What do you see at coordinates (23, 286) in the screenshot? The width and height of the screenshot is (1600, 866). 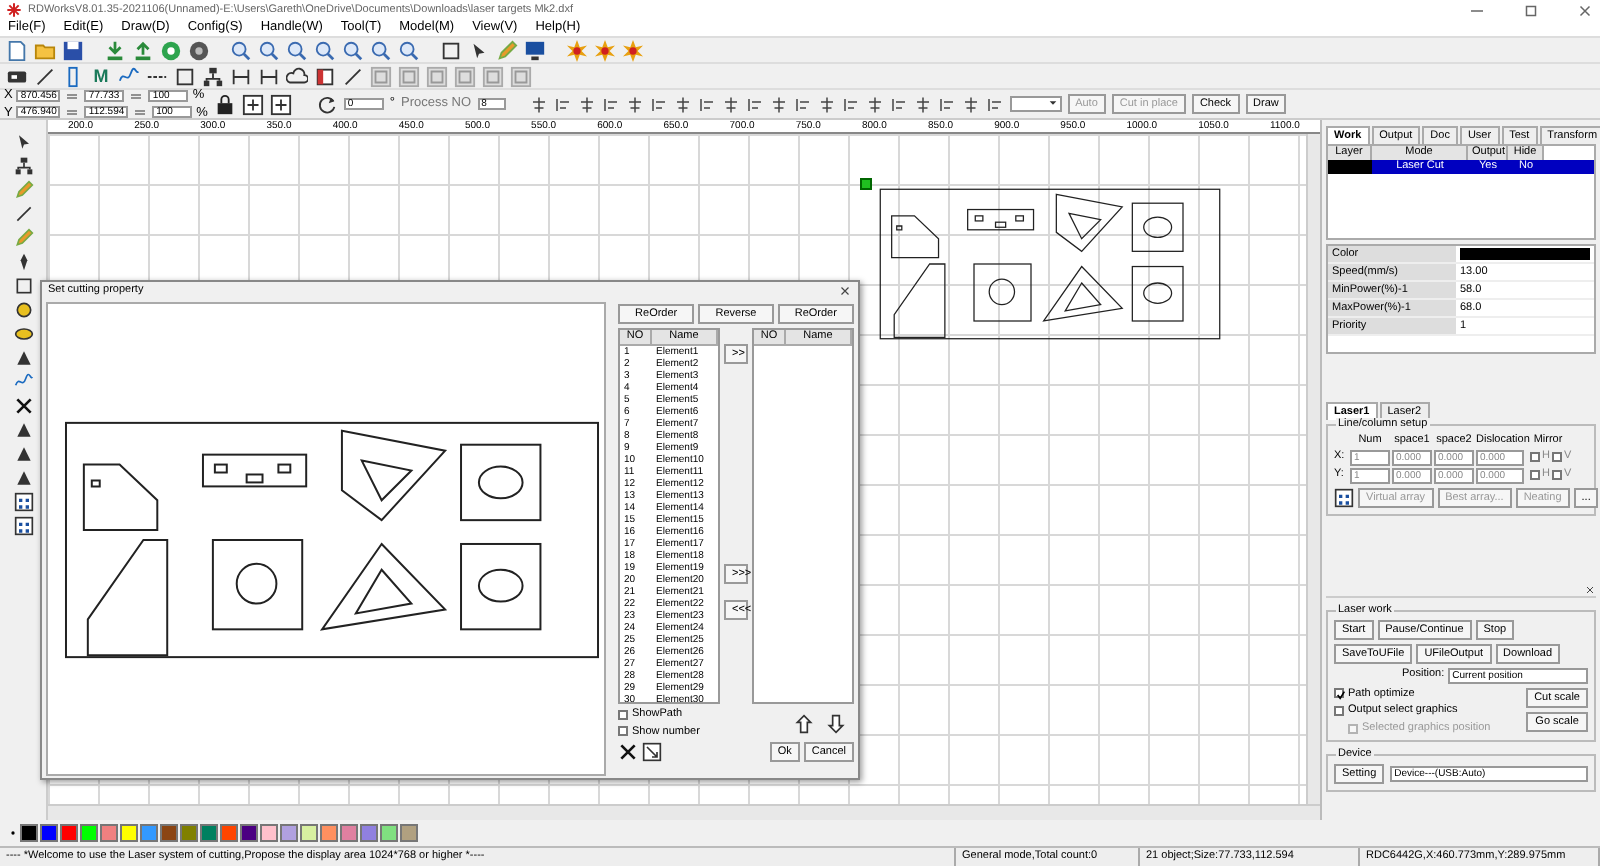 I see `rectangle-icon` at bounding box center [23, 286].